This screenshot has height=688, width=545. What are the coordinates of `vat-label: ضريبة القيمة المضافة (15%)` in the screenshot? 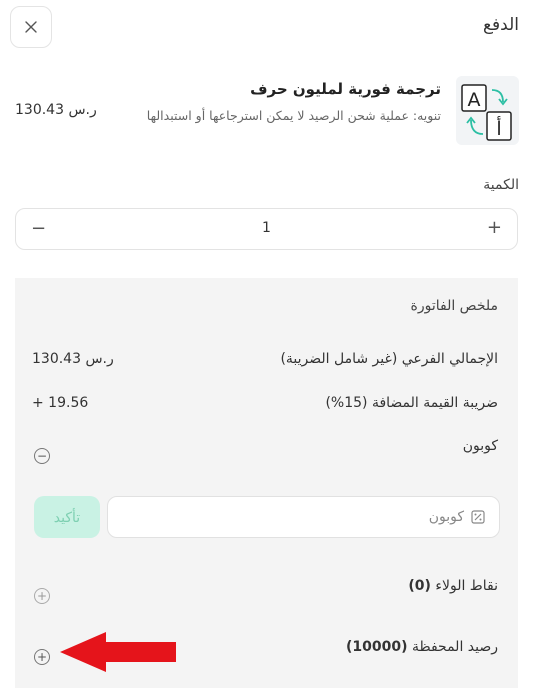 It's located at (411, 403).